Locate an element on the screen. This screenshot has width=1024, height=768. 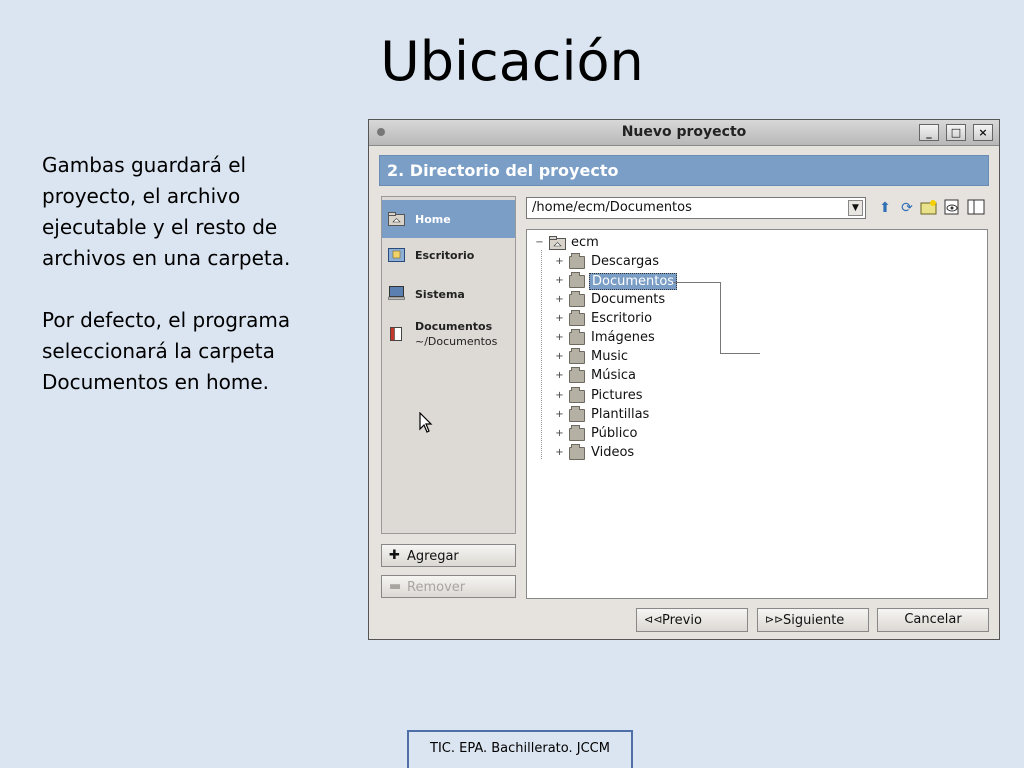
refresh-icon: ⟳ is located at coordinates (907, 208).